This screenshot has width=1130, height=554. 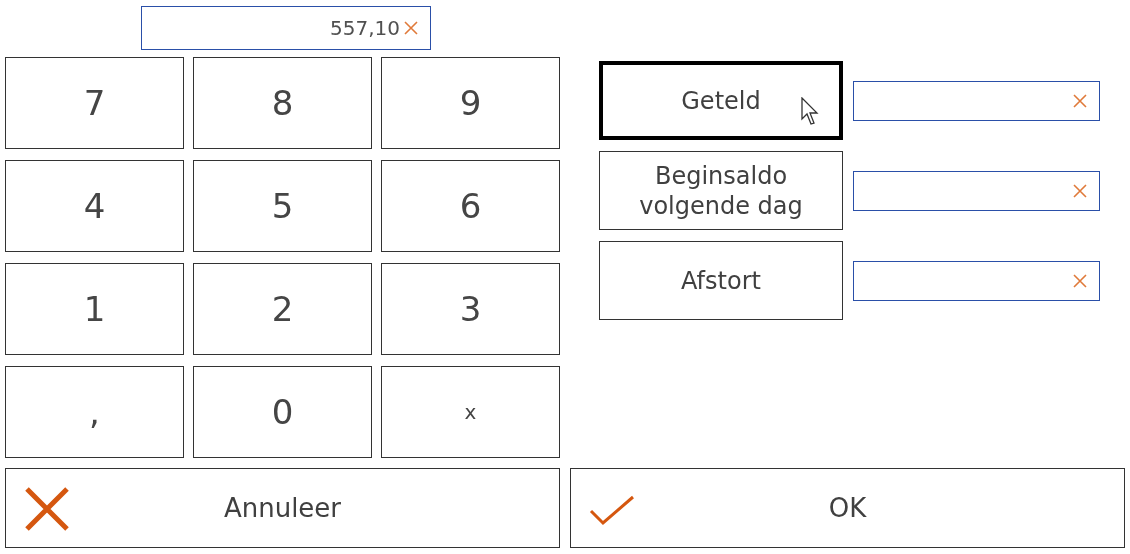 I want to click on number-key: 2, so click(x=282, y=309).